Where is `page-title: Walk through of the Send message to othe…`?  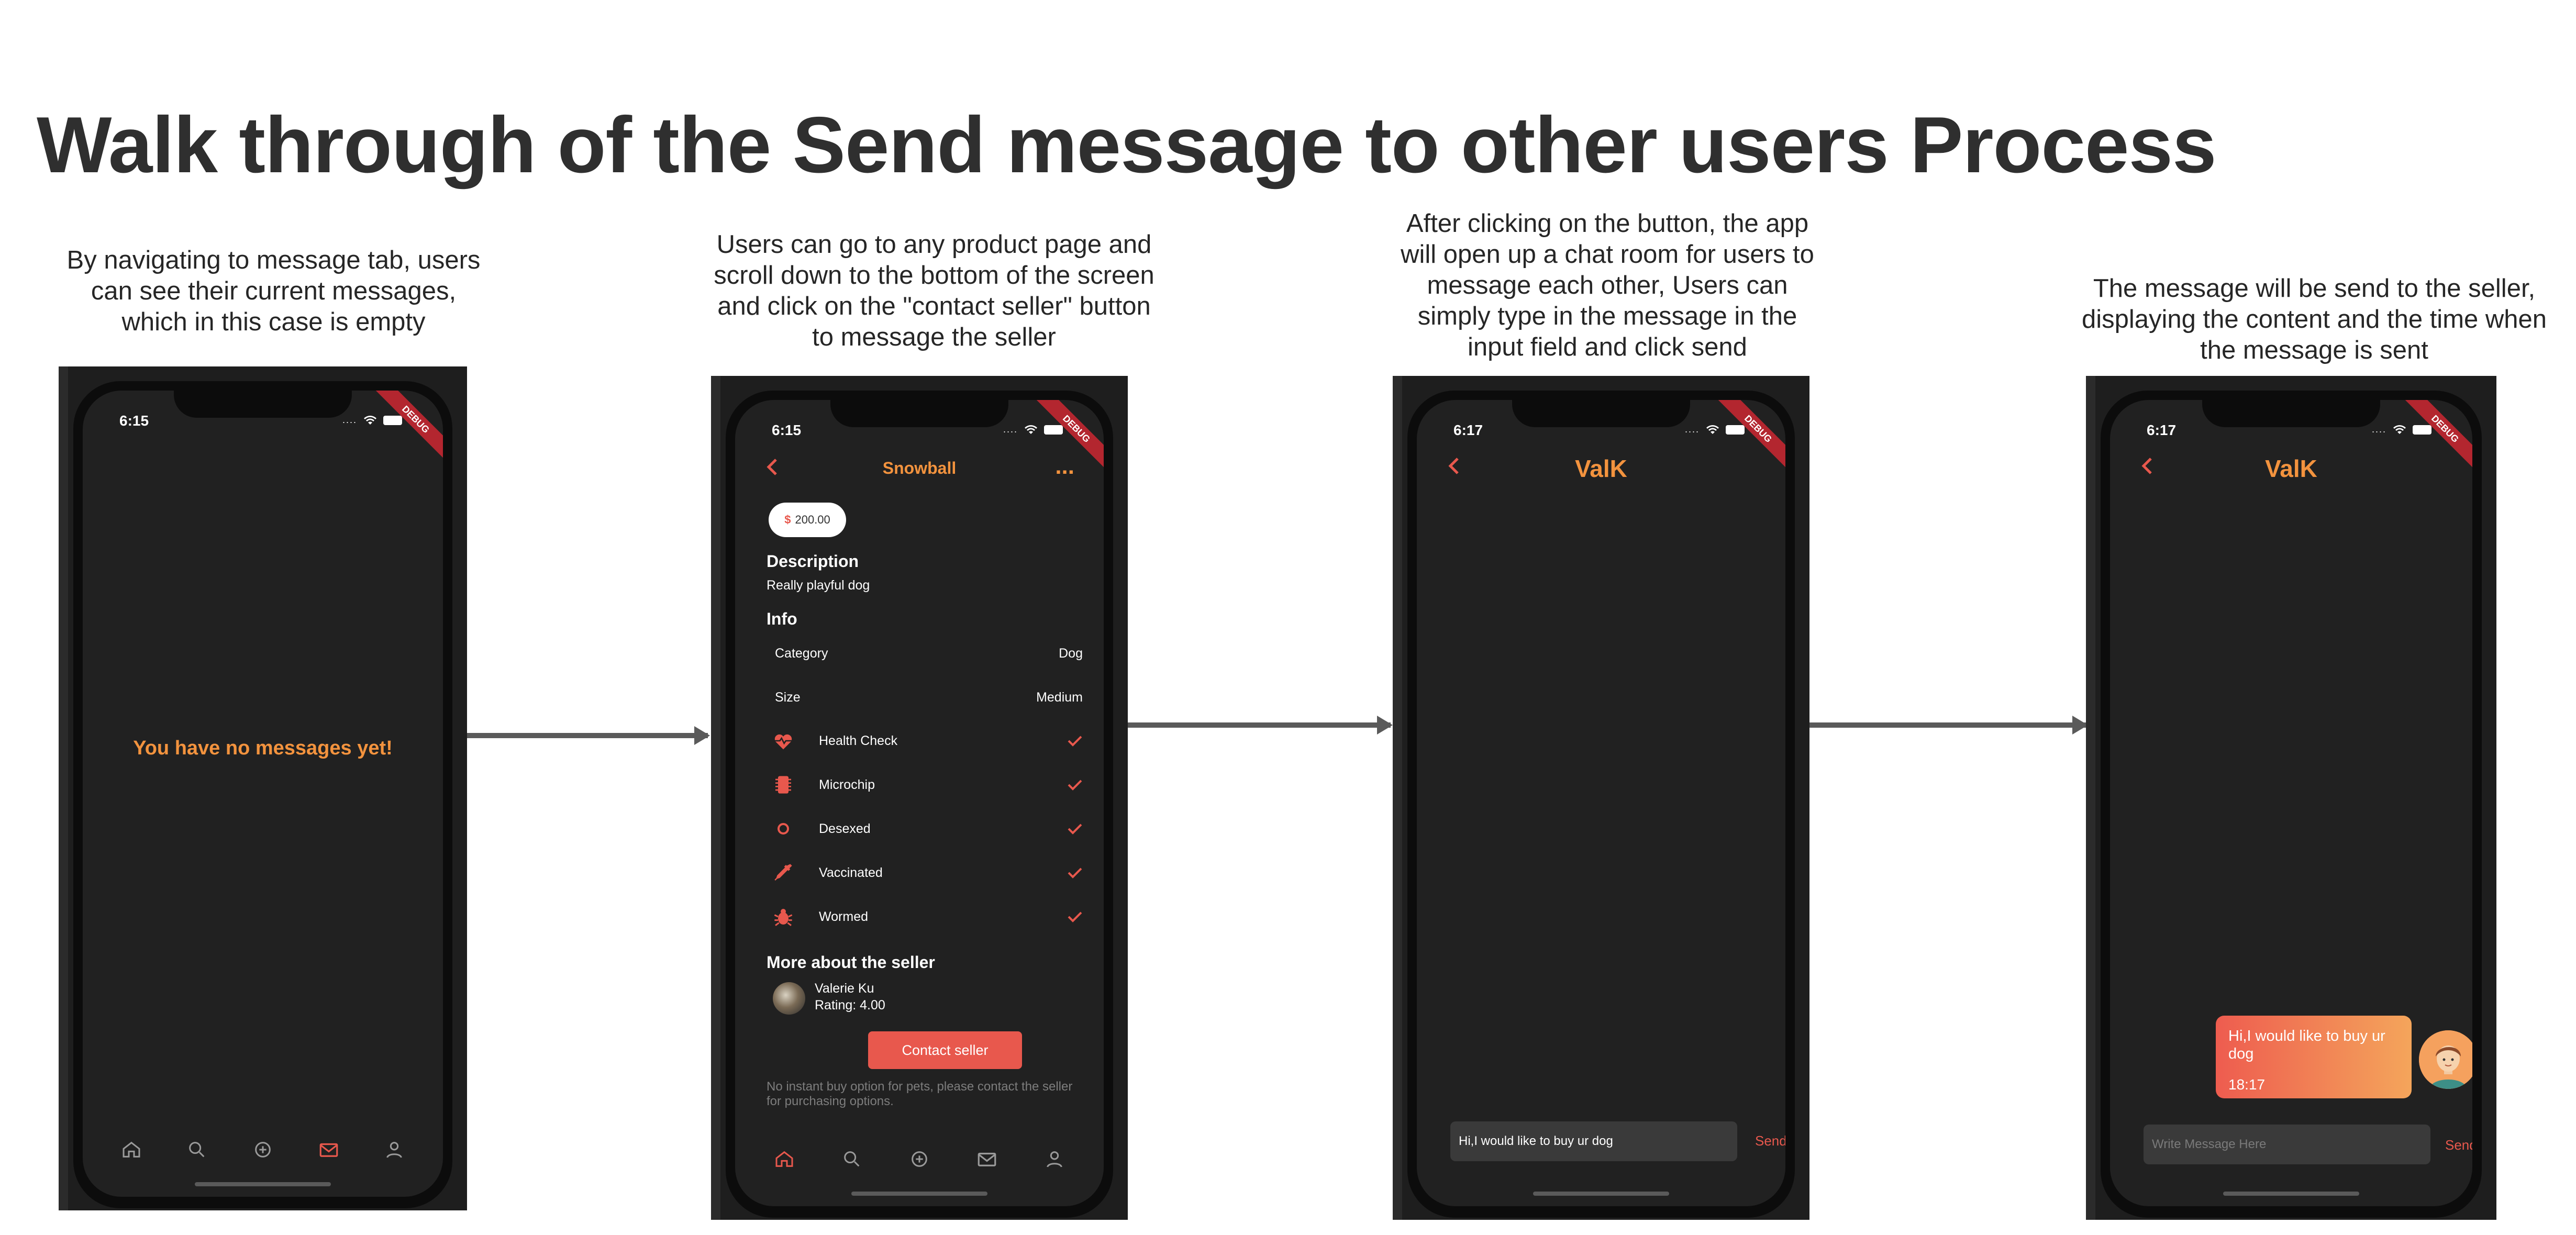
page-title: Walk through of the Send message to othe… is located at coordinates (1127, 145).